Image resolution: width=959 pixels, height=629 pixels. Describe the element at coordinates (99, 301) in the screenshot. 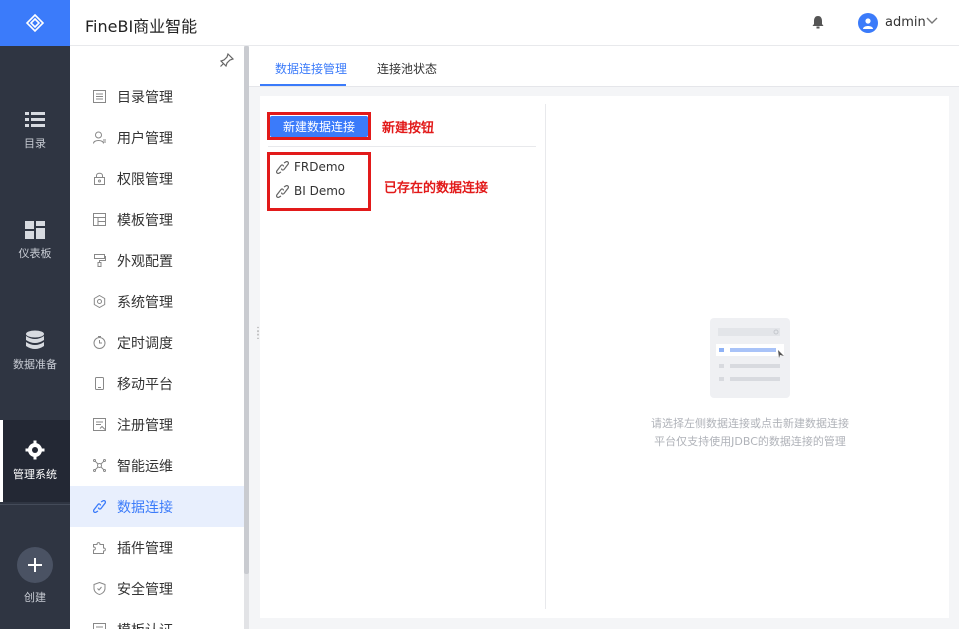

I see `settings-icon` at that location.